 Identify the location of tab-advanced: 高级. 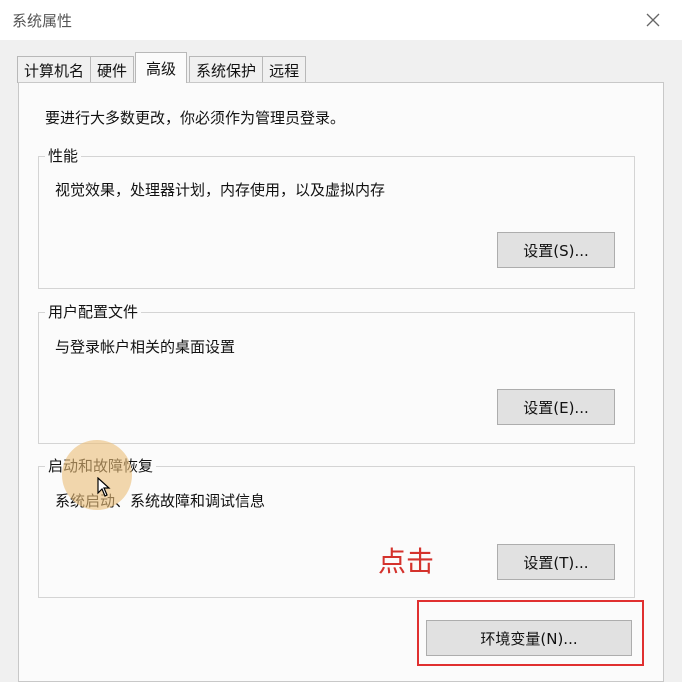
(161, 67).